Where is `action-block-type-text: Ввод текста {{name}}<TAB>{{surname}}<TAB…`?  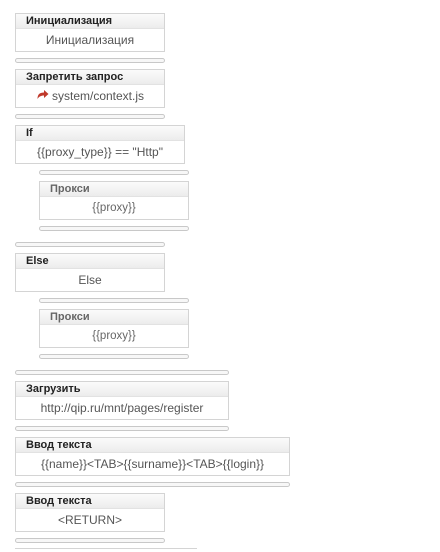
action-block-type-text: Ввод текста {{name}}<TAB>{{surname}}<TAB… is located at coordinates (152, 456).